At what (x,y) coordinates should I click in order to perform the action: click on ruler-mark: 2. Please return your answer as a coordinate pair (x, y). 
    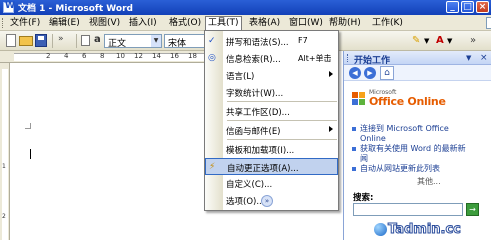
    Looking at the image, I should click on (48, 56).